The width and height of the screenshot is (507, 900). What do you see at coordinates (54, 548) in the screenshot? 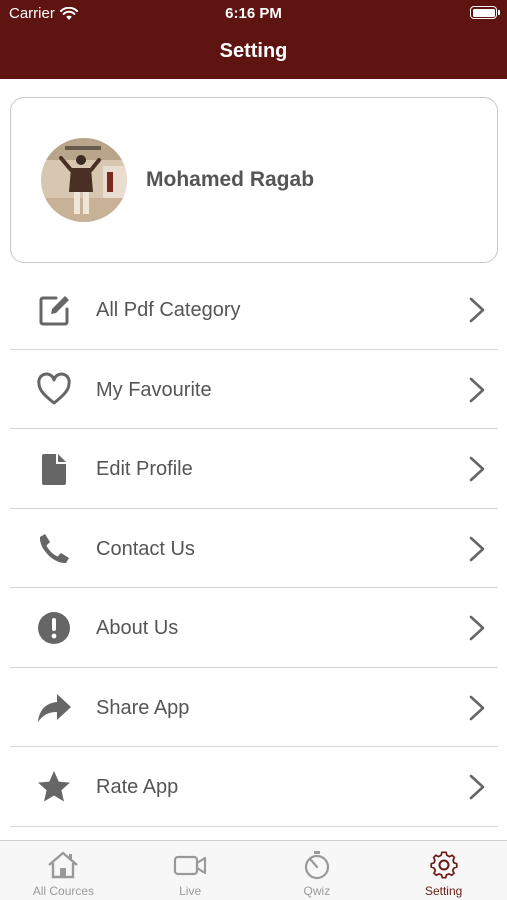
I see `phone-icon` at bounding box center [54, 548].